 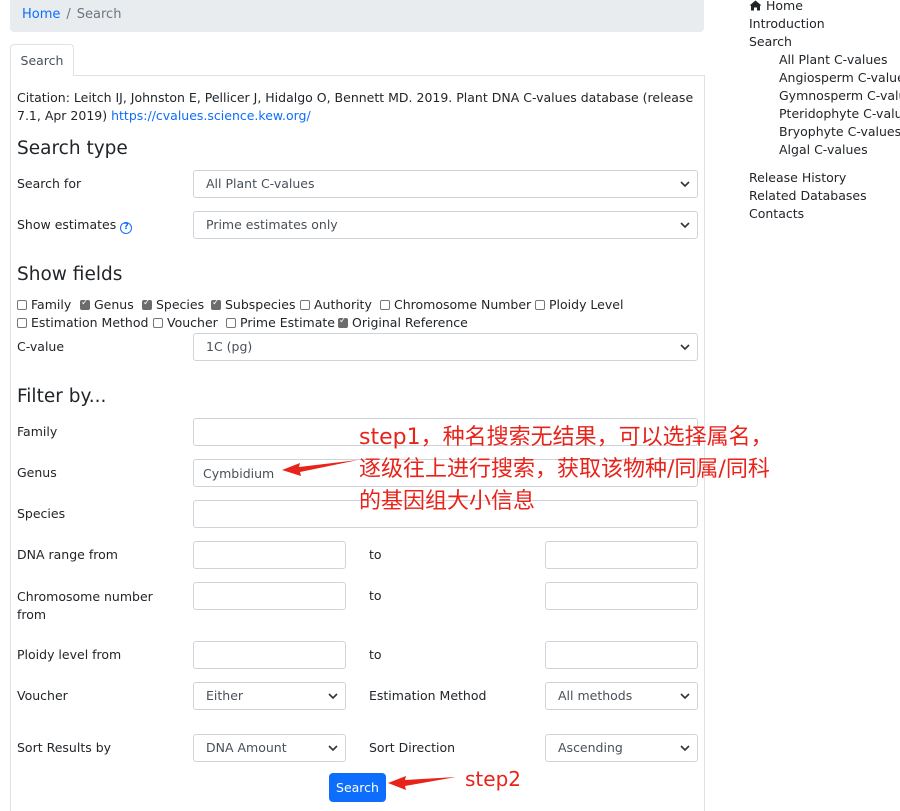 I want to click on help-icon: ?, so click(x=126, y=228).